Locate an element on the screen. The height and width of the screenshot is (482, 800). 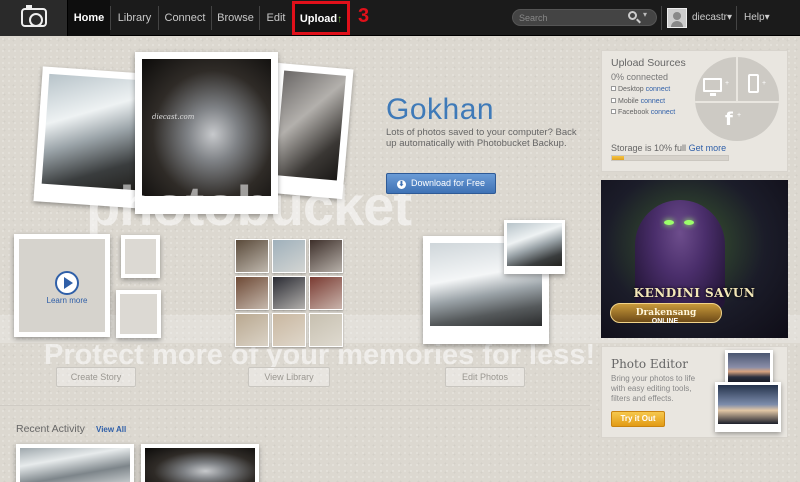
storage-status: Storage is 10% full Get more is located at coordinates (668, 148).